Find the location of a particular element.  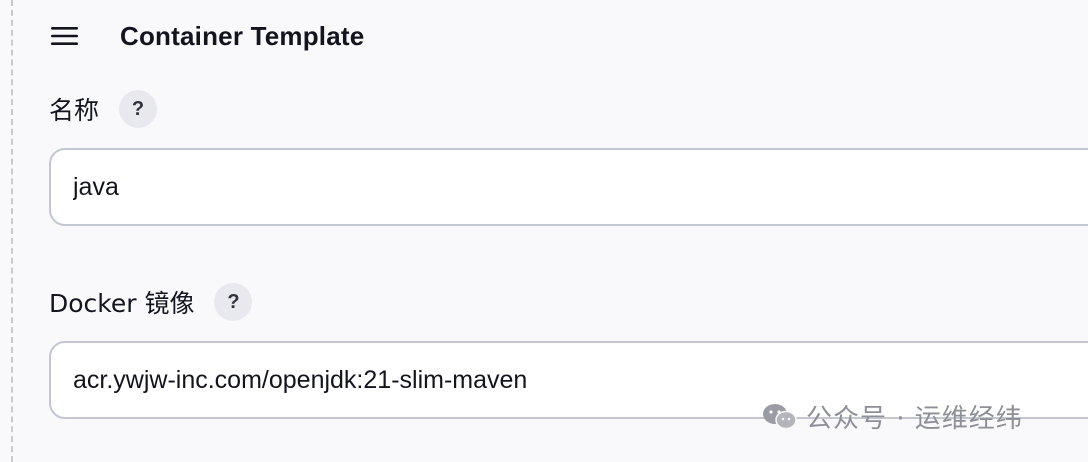

docker-image-label: Docker 镜像 is located at coordinates (122, 303).